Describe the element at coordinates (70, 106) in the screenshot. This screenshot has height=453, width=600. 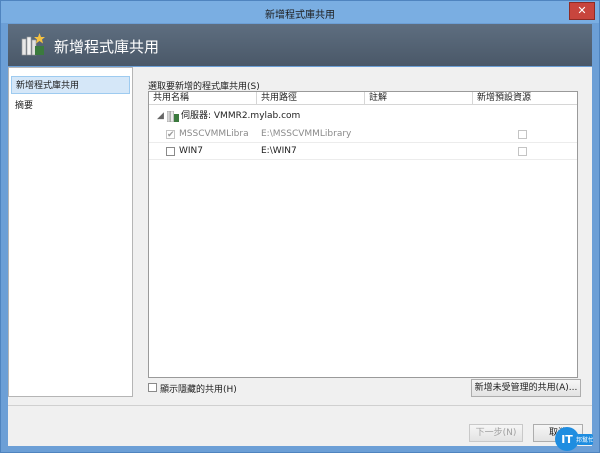
I see `nav-item-summary: 摘要` at that location.